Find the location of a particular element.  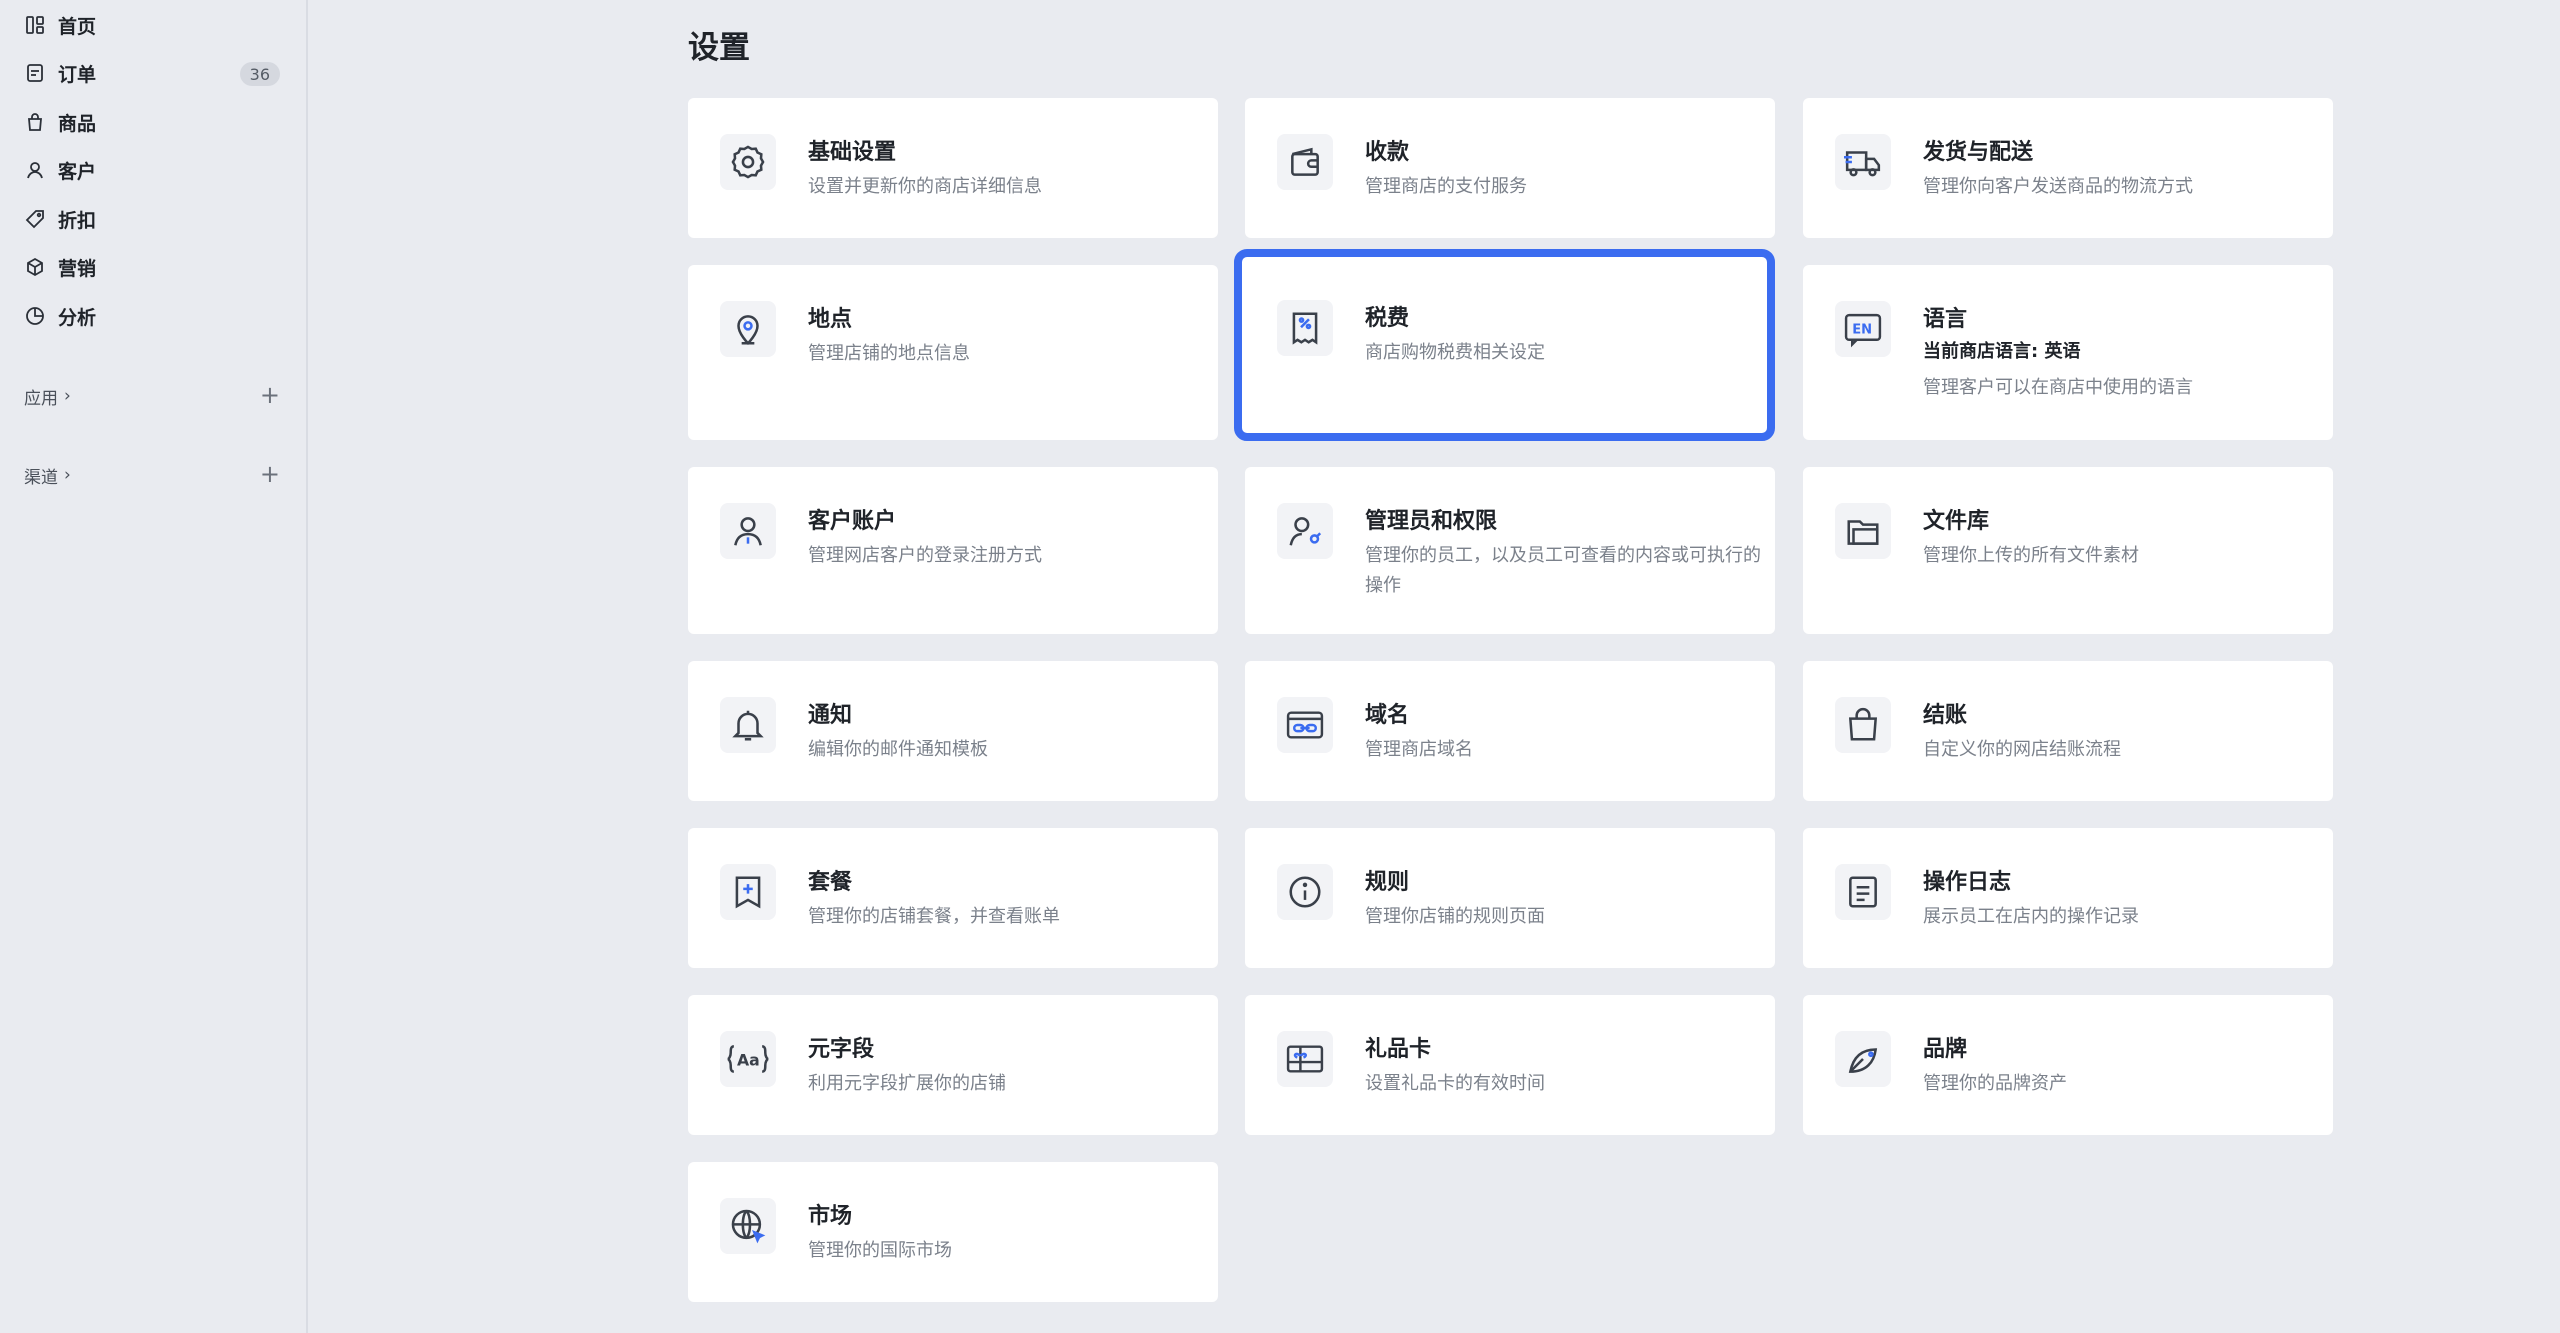

orders-icon is located at coordinates (35, 73).